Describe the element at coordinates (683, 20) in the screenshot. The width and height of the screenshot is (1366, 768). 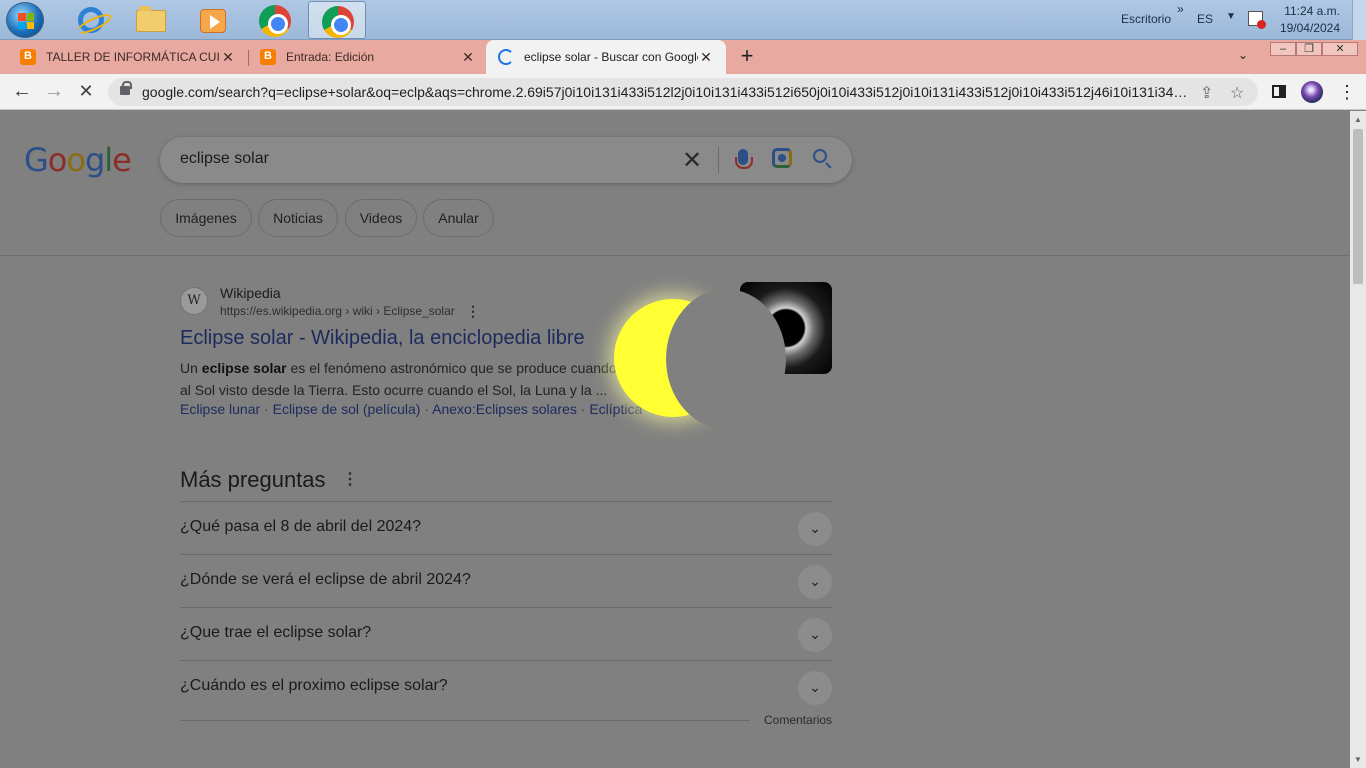
I see `windows-taskbar: Escritorio » ES ▼ 11:24 a.m. 19/04/2024` at that location.